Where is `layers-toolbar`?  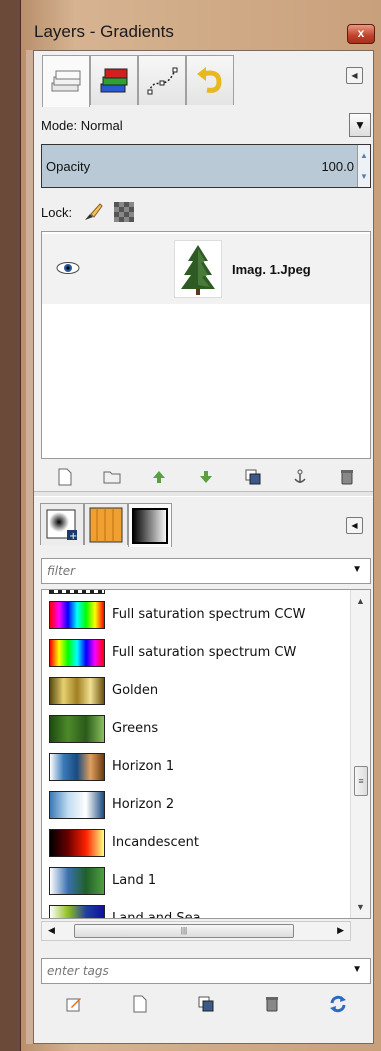
layers-toolbar is located at coordinates (206, 477).